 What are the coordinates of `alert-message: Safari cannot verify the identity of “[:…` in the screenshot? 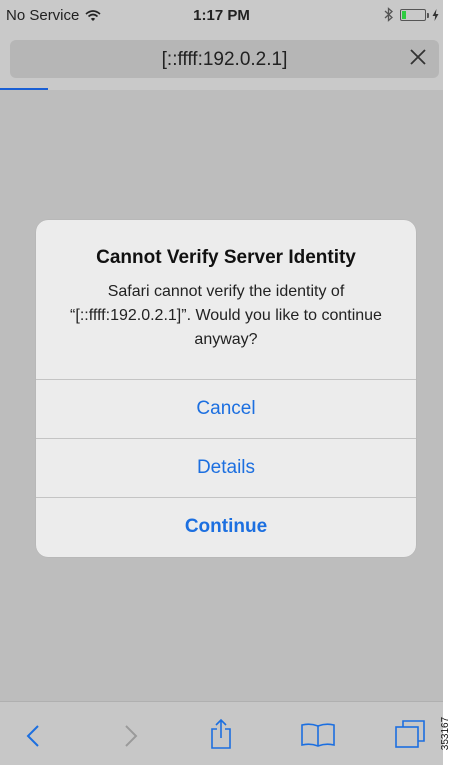 It's located at (226, 315).